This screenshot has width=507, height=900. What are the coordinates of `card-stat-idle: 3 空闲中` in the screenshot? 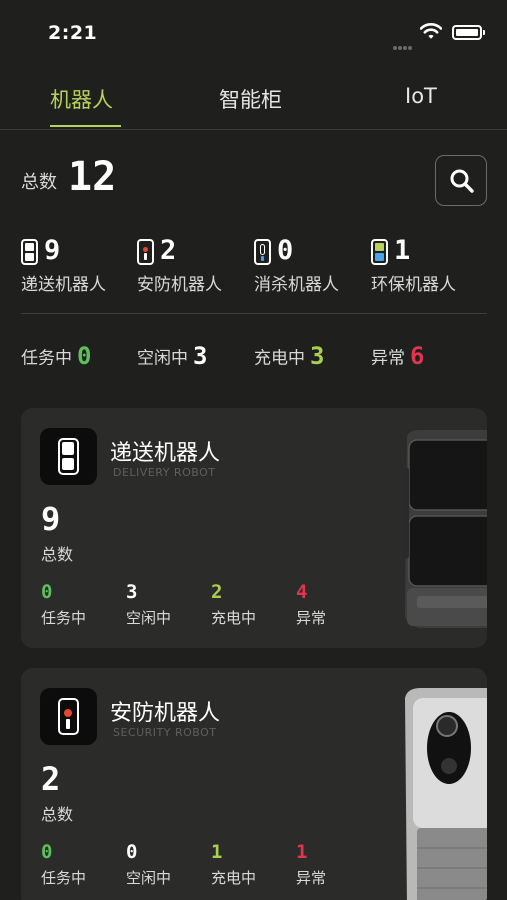 It's located at (148, 604).